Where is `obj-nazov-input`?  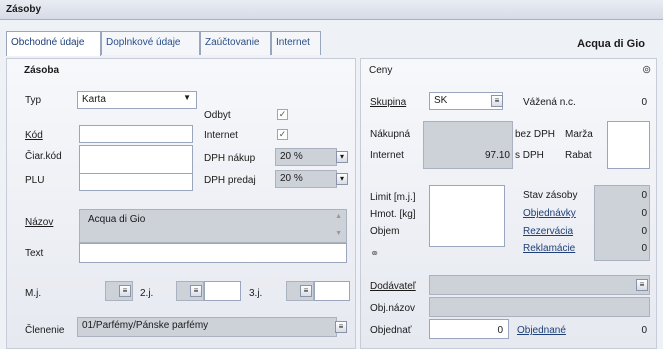 obj-nazov-input is located at coordinates (539, 307).